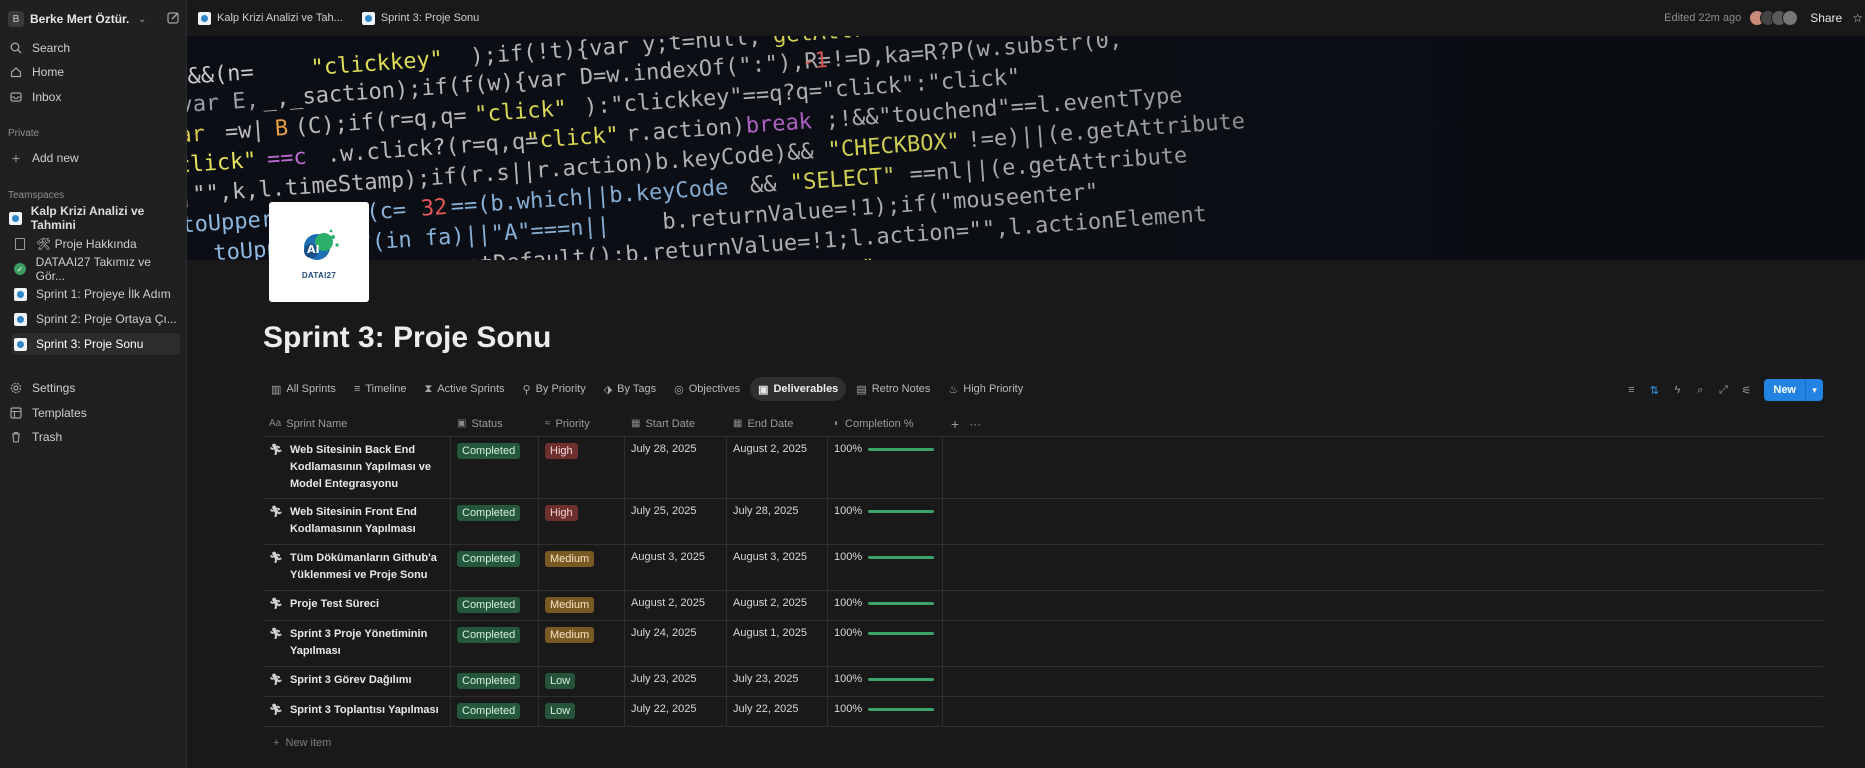 This screenshot has height=768, width=1865. I want to click on search-icon, so click(16, 48).